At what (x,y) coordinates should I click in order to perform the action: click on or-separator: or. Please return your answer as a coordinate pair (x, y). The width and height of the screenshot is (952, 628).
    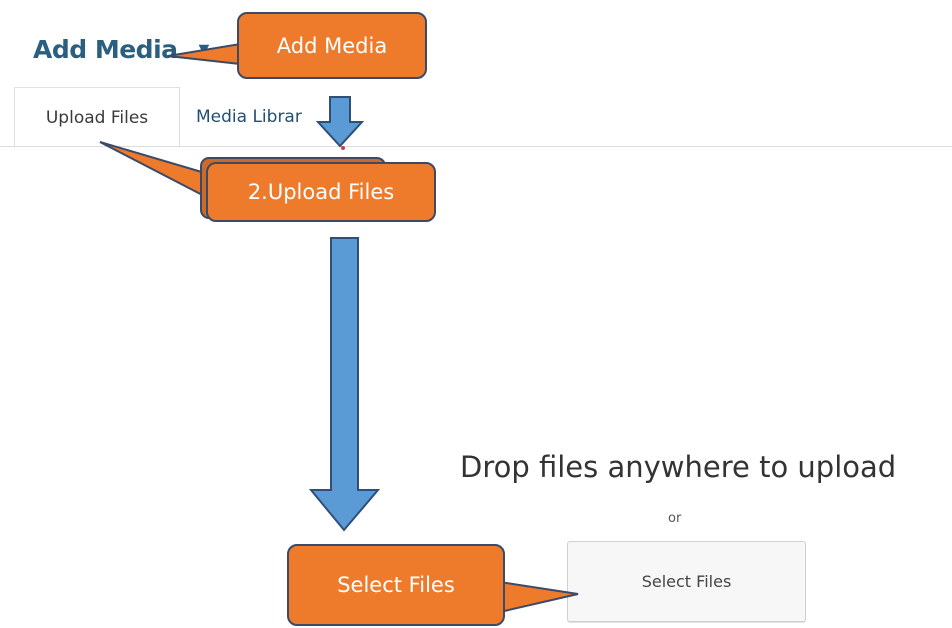
    Looking at the image, I should click on (675, 518).